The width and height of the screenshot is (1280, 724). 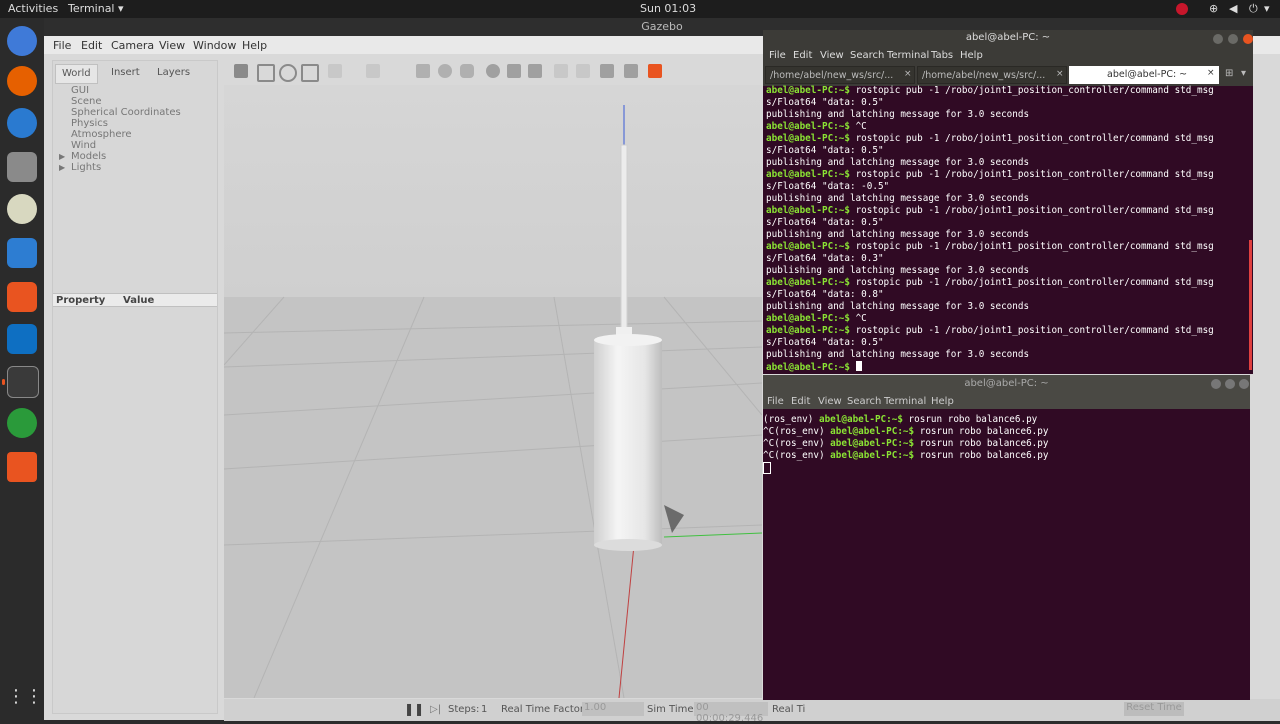 I want to click on tab-layers: Layers, so click(x=173, y=73).